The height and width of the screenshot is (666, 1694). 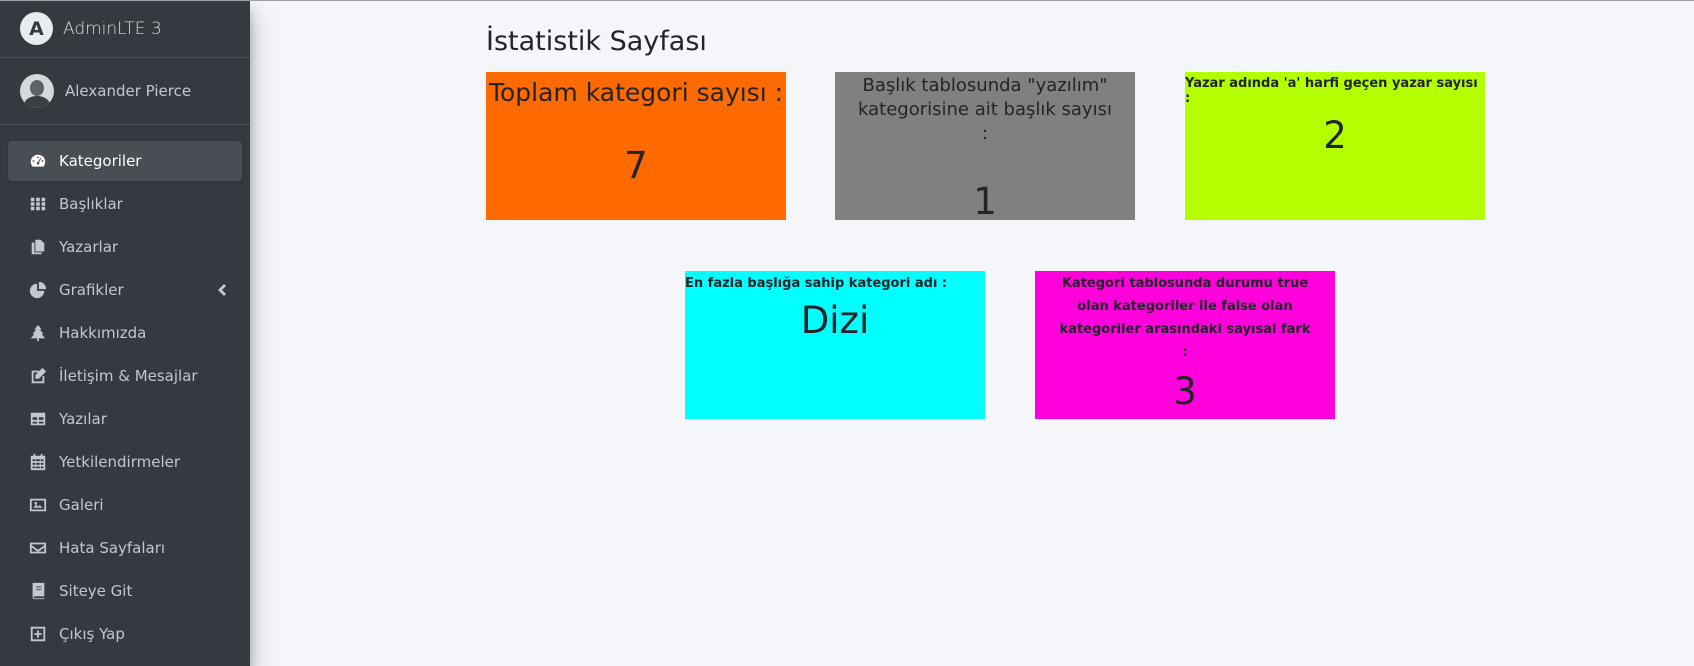 What do you see at coordinates (103, 333) in the screenshot?
I see `sidebar-item-label: Hakkımızda` at bounding box center [103, 333].